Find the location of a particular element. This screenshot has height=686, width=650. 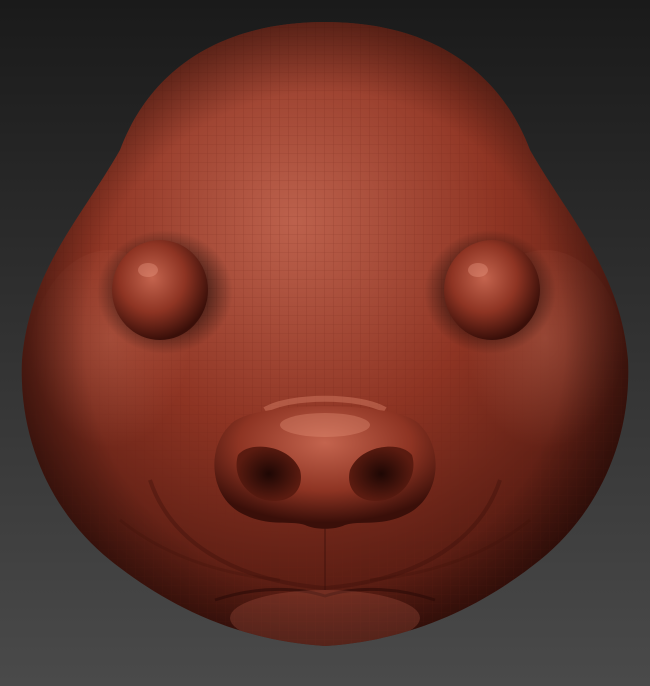

right-eye-group is located at coordinates (490, 292).